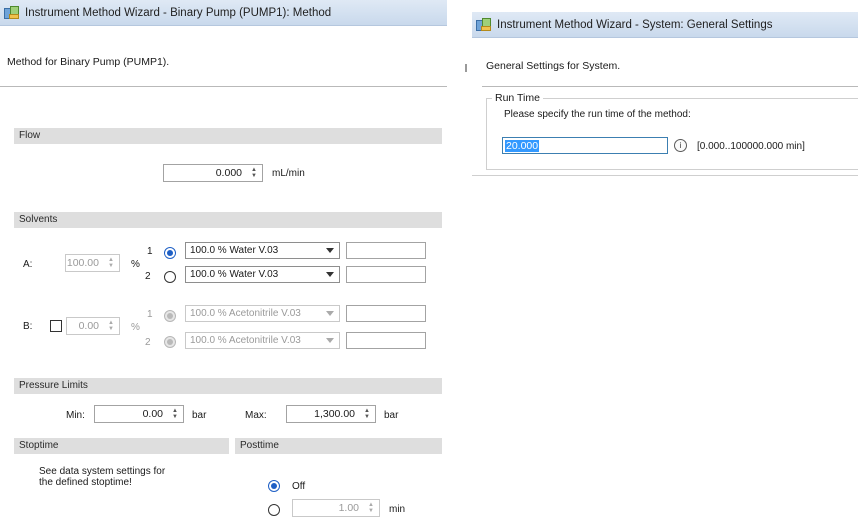 The image size is (858, 530). What do you see at coordinates (121, 446) in the screenshot?
I see `stoptime-section-header: Stoptime` at bounding box center [121, 446].